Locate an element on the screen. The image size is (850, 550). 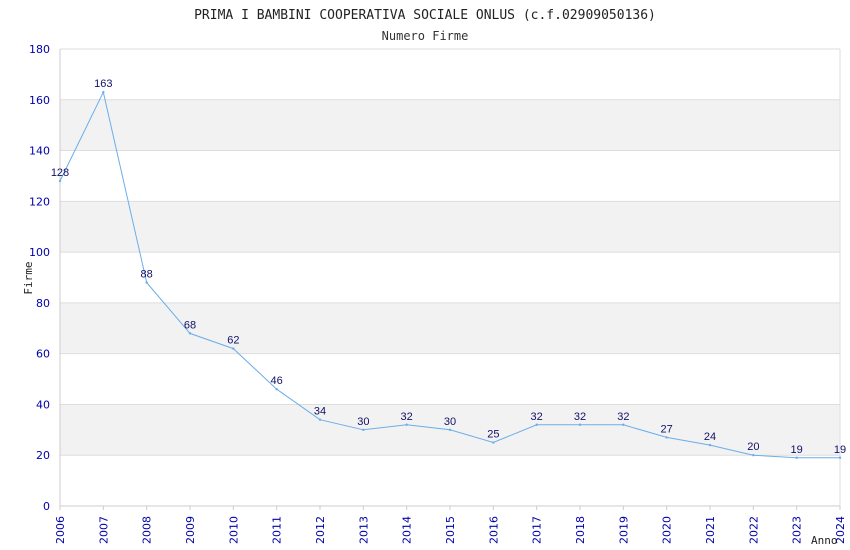
chart-subtitle: Numero Firme is located at coordinates (425, 36).